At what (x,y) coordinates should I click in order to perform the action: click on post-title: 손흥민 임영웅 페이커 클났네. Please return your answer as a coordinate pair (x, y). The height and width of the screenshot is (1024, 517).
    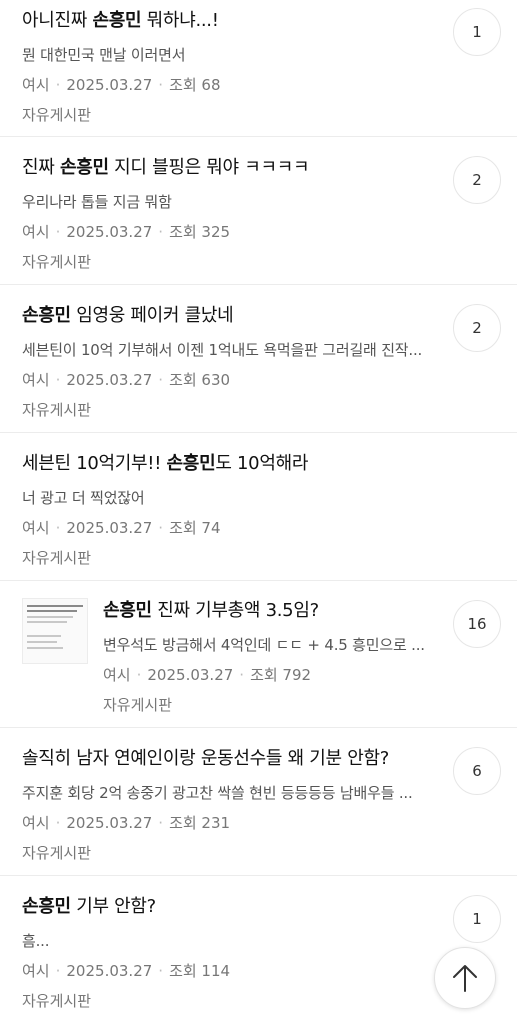
    Looking at the image, I should click on (224, 316).